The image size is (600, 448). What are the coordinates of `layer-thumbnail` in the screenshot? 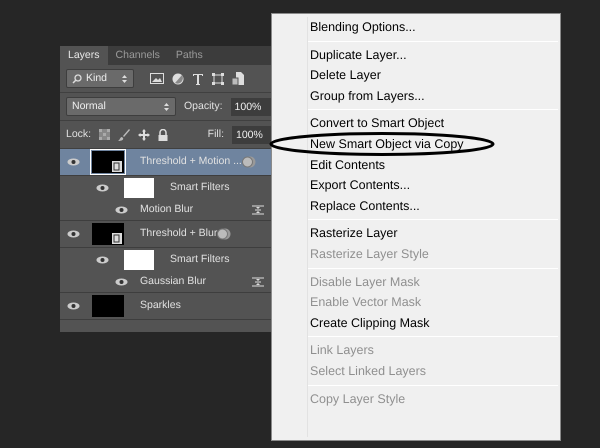 It's located at (108, 306).